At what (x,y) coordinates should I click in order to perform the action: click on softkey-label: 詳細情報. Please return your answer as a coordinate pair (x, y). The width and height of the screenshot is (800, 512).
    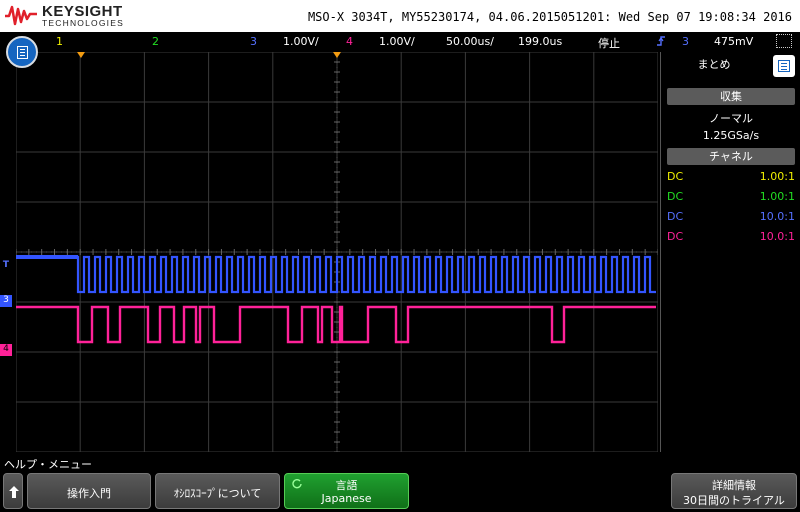
    Looking at the image, I should click on (734, 485).